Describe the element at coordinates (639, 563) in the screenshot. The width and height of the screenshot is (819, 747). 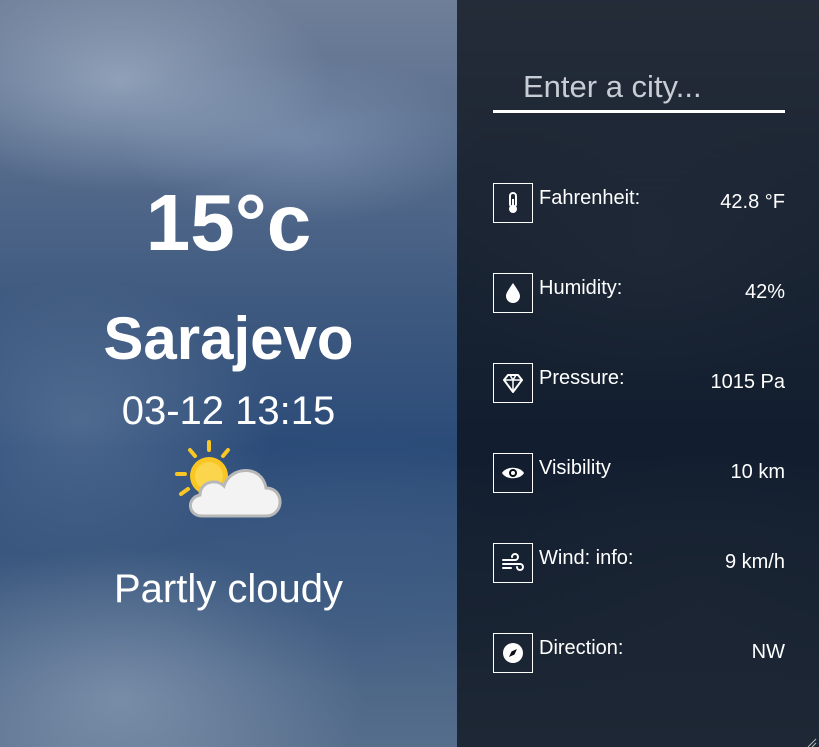
I see `detail-row-wind: Wind: info: 9 km/h` at that location.